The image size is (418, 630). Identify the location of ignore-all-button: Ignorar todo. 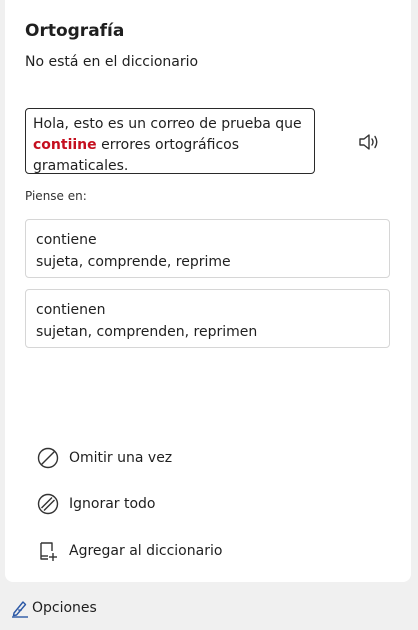
(96, 504).